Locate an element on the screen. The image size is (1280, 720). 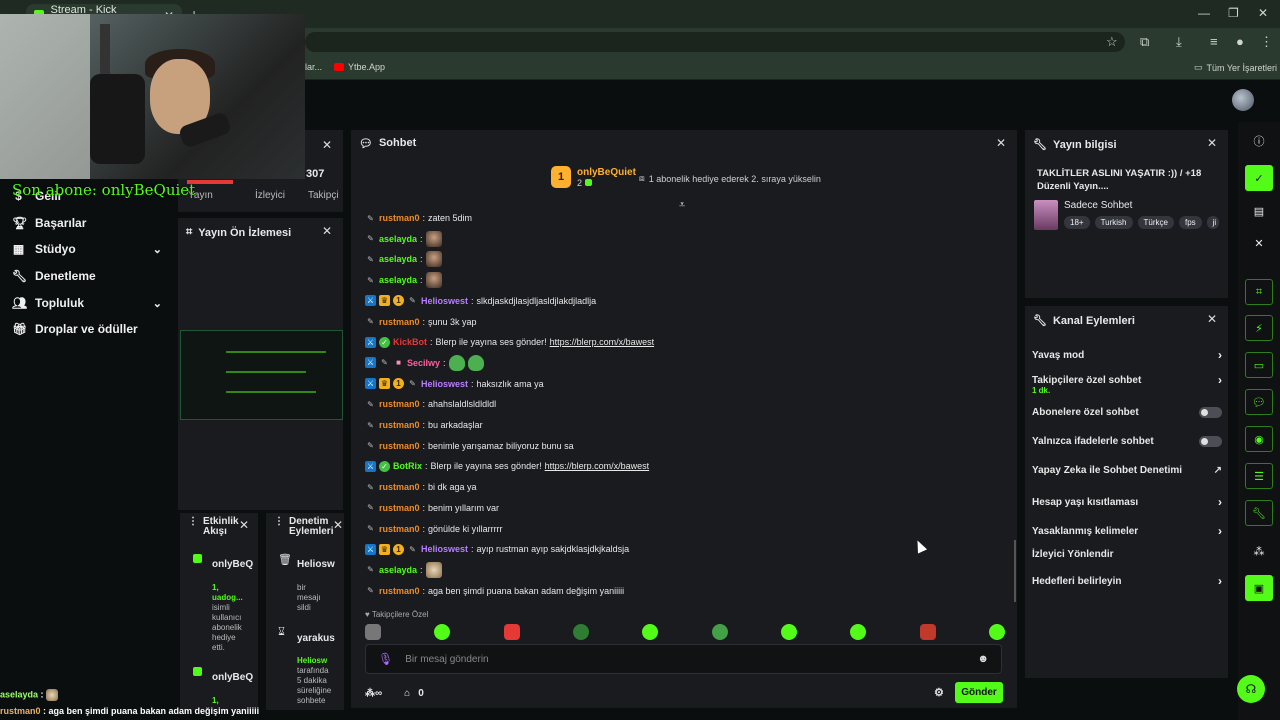
download-icon: ⤓ is located at coordinates (1179, 42).